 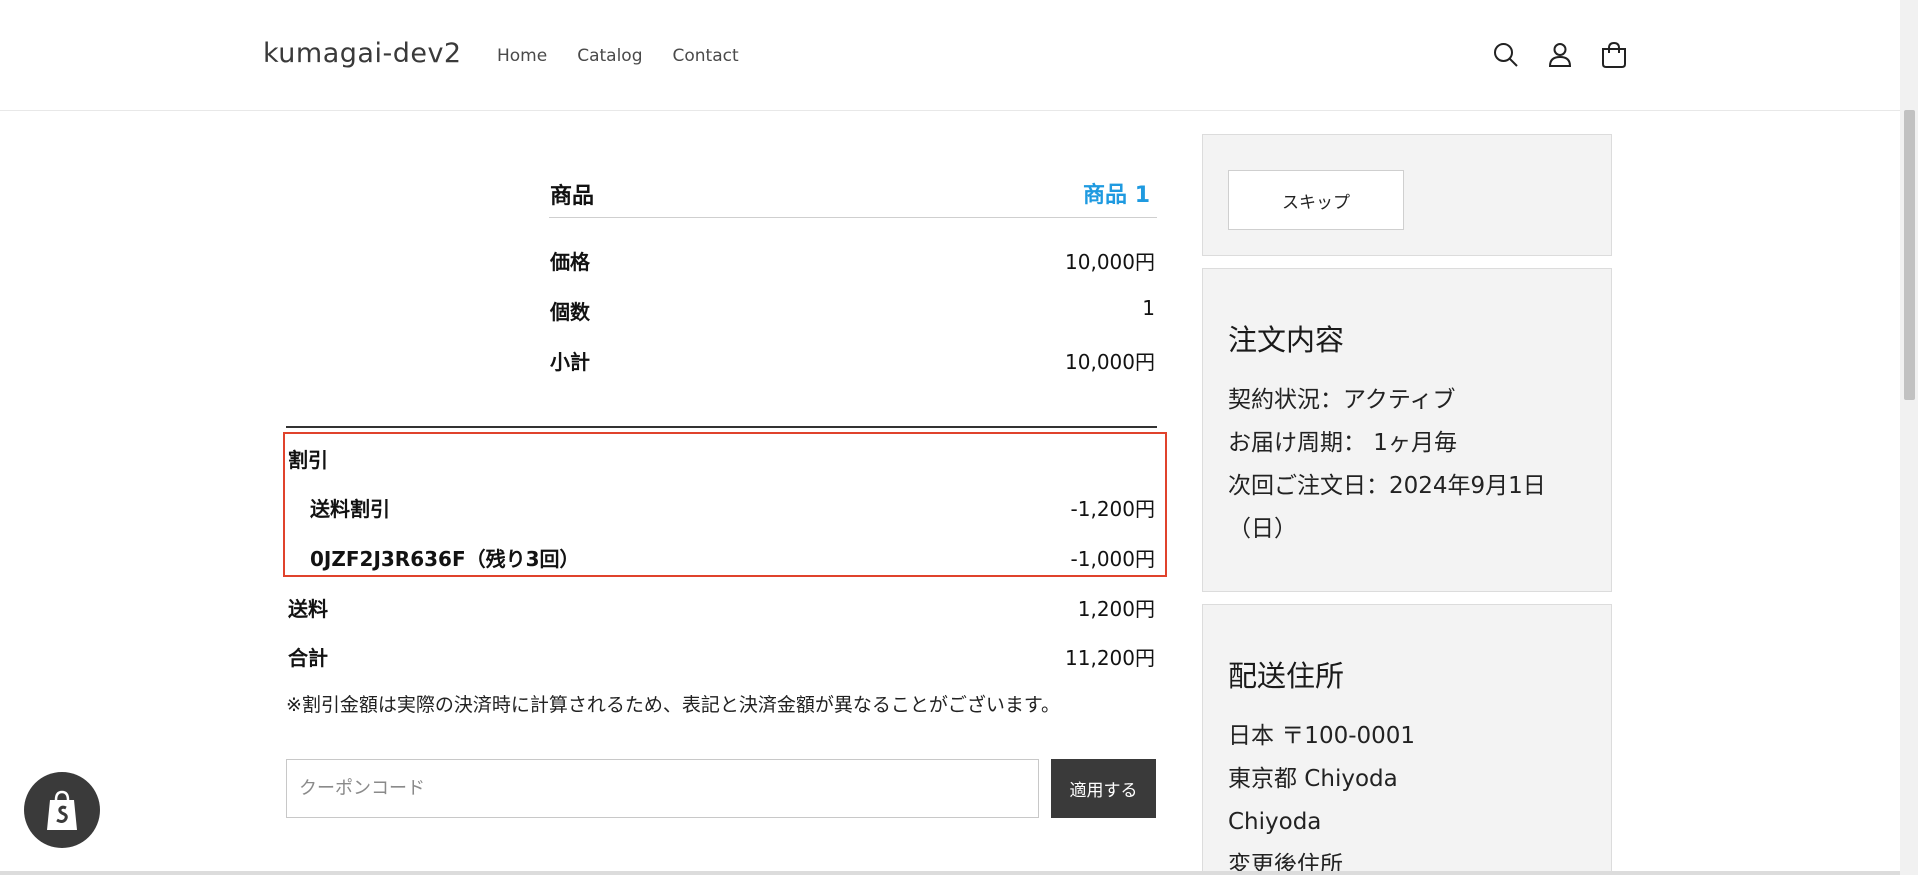 I want to click on total-label: 合計, so click(x=308, y=658).